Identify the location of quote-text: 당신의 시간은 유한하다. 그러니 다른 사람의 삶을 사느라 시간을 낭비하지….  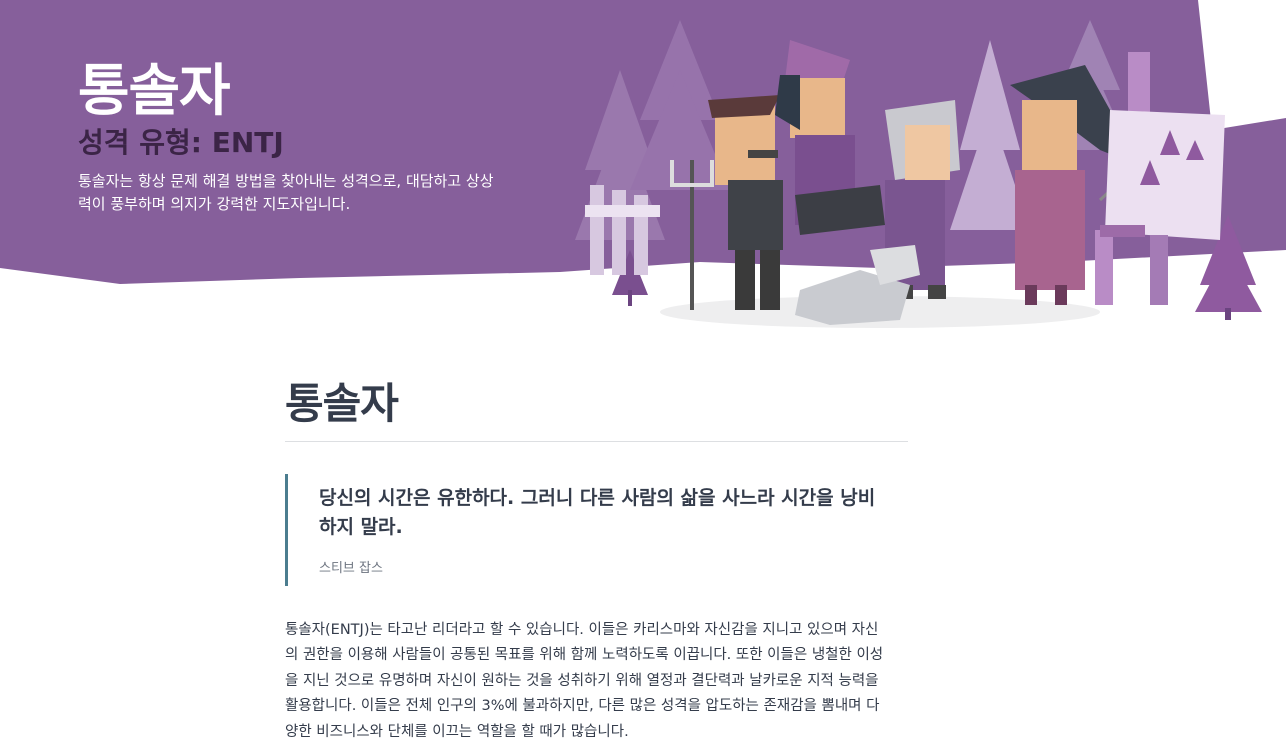
(597, 512).